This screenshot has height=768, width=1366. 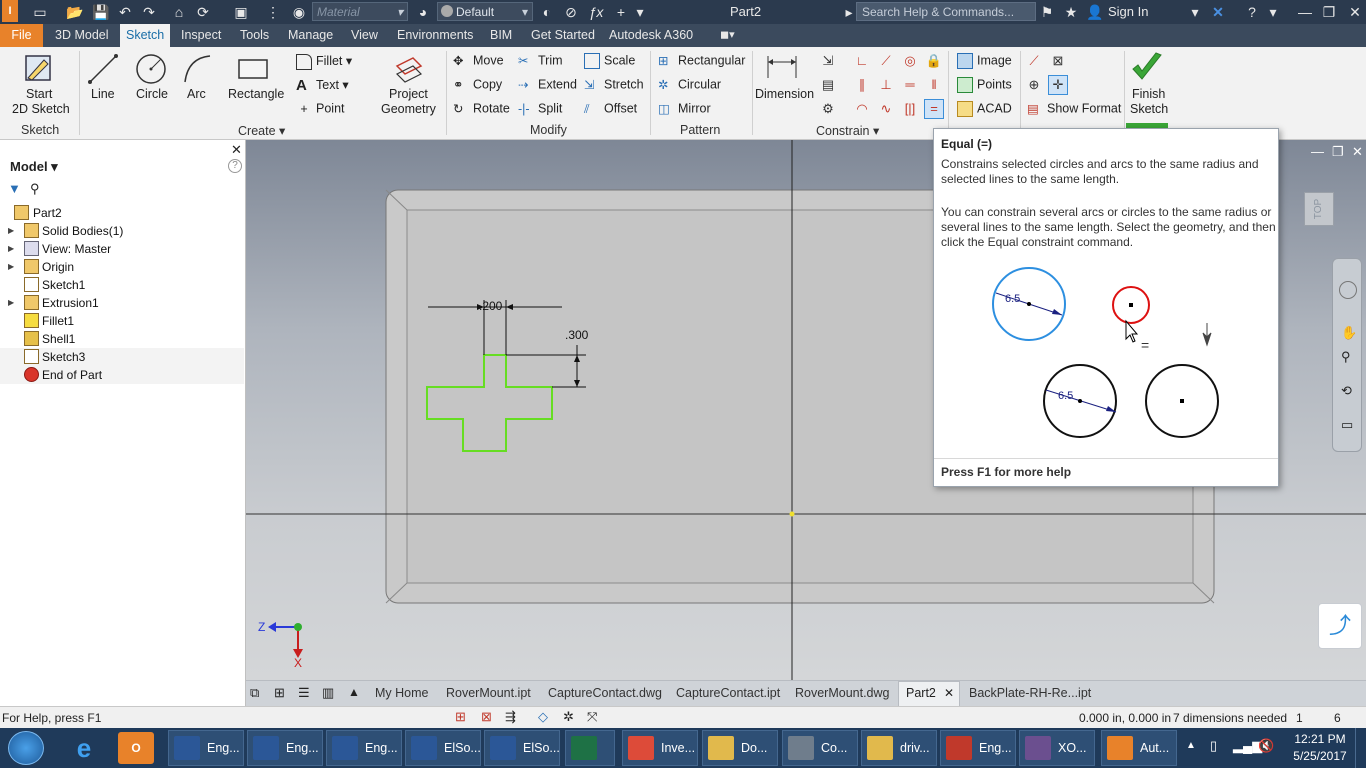 What do you see at coordinates (1128, 11) in the screenshot?
I see `sign-in-link: Sign In` at bounding box center [1128, 11].